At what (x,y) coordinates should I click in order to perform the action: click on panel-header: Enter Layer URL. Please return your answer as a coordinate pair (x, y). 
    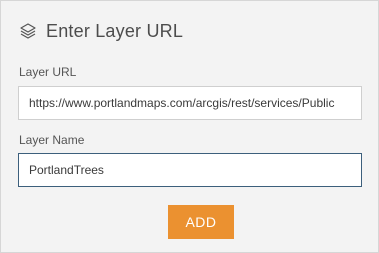
    Looking at the image, I should click on (100, 31).